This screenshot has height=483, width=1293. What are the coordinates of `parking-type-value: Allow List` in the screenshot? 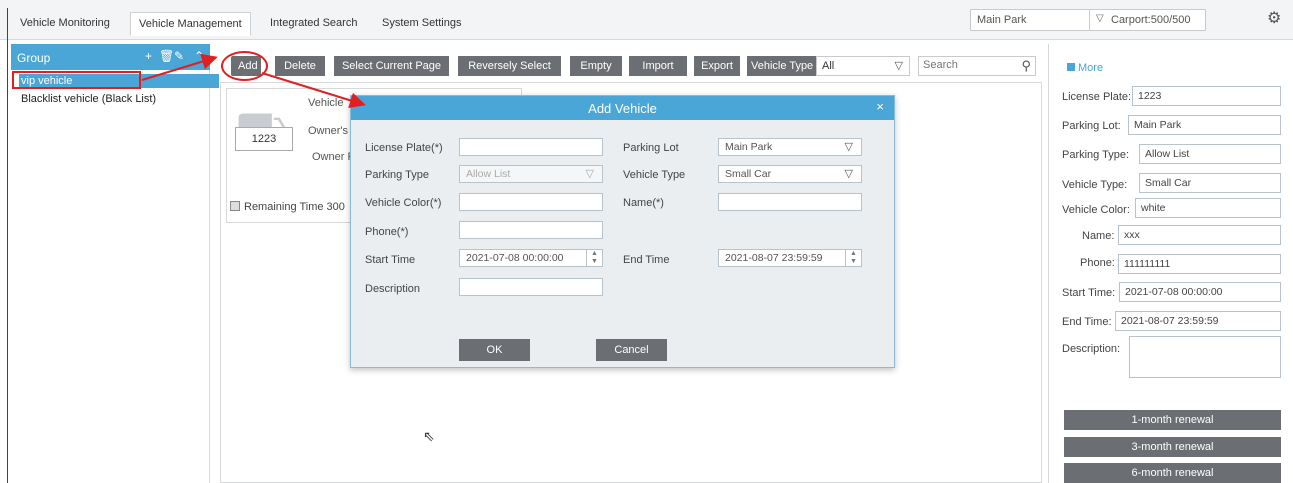 It's located at (488, 174).